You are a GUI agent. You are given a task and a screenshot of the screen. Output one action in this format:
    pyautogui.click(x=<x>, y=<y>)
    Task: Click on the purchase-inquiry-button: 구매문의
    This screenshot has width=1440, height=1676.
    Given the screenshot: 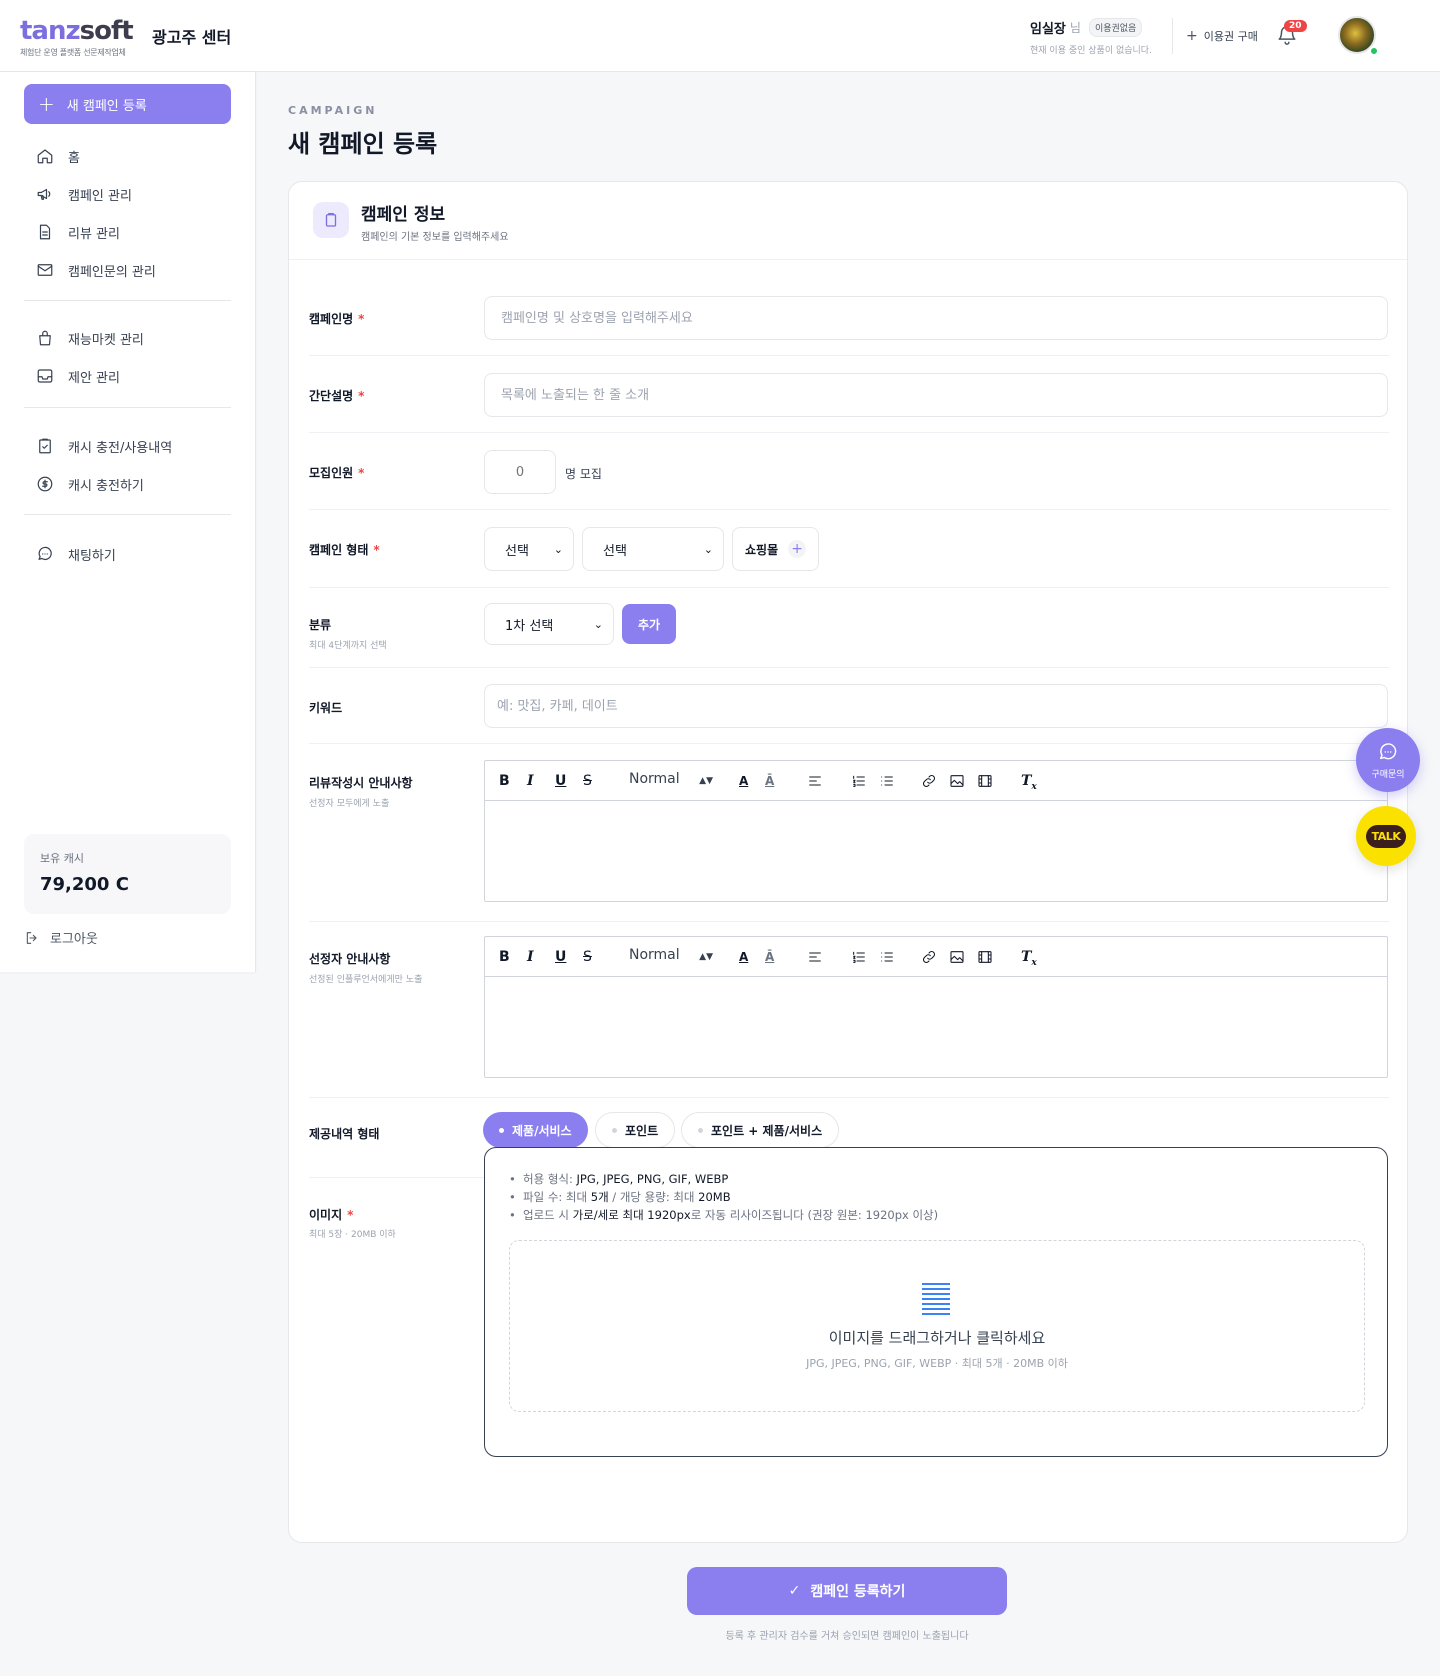 What is the action you would take?
    pyautogui.click(x=1388, y=760)
    